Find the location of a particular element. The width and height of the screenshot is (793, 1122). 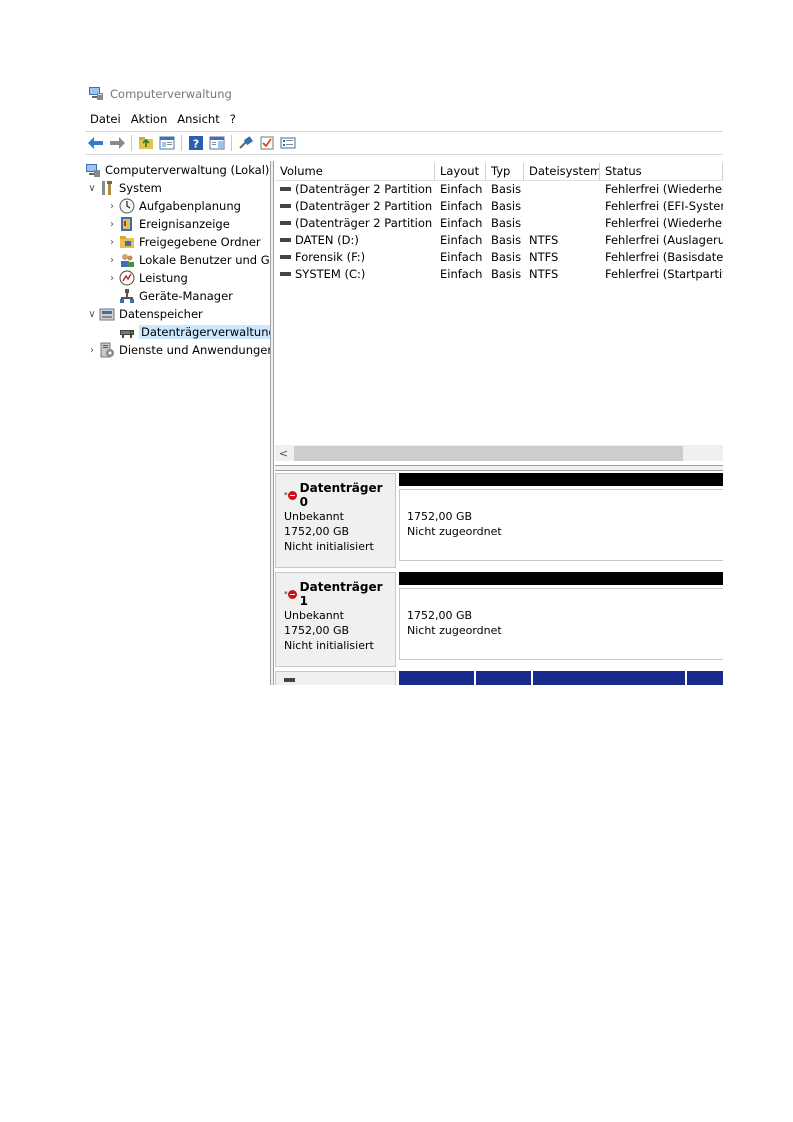

tree-item-leistung: › Leistung is located at coordinates (177, 278).